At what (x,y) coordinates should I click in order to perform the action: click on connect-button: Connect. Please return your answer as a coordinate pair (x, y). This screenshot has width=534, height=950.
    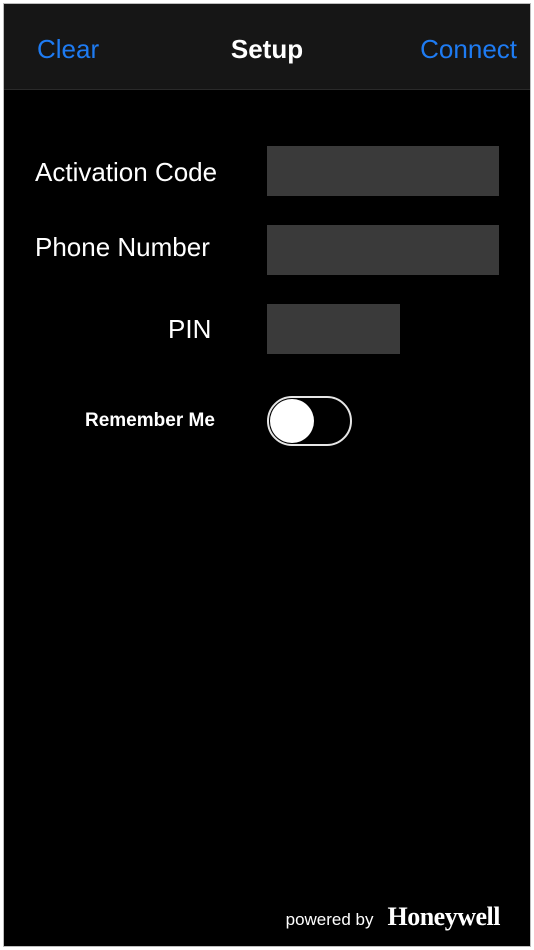
    Looking at the image, I should click on (468, 49).